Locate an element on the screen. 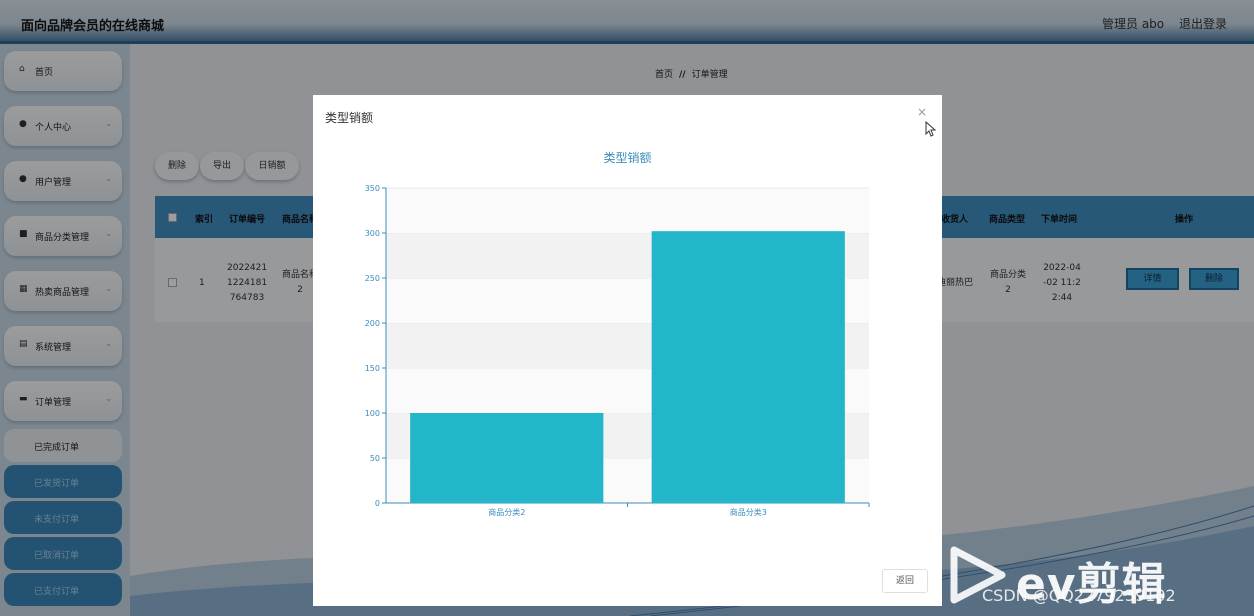 Image resolution: width=1254 pixels, height=616 pixels. x-tick-label: 商品分类3 is located at coordinates (748, 512).